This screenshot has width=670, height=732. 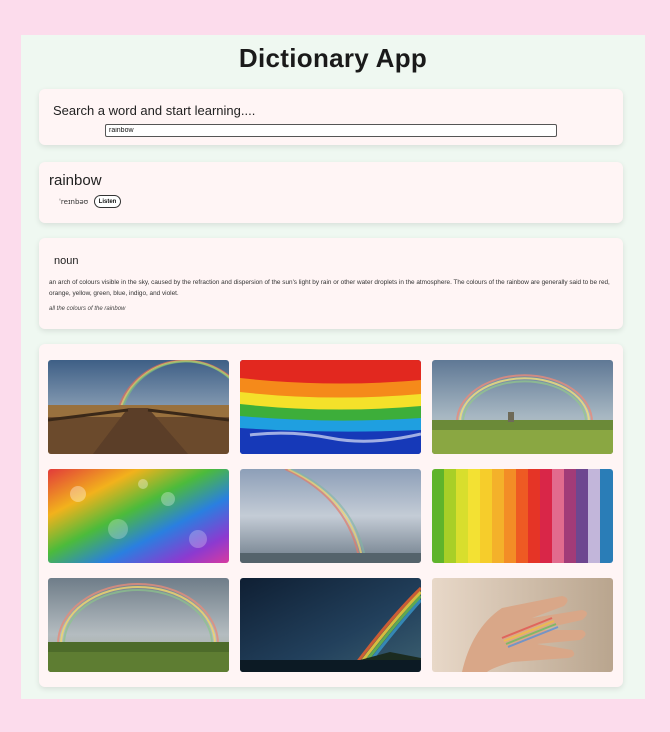 I want to click on word-card: rainbow ˈreɪnbəʊ Listen, so click(x=331, y=192).